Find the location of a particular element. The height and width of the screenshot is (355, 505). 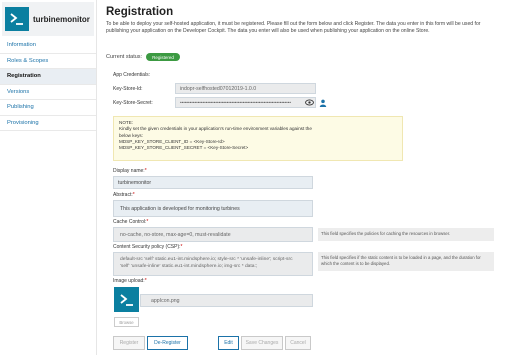

edit-button: Edit is located at coordinates (228, 343).